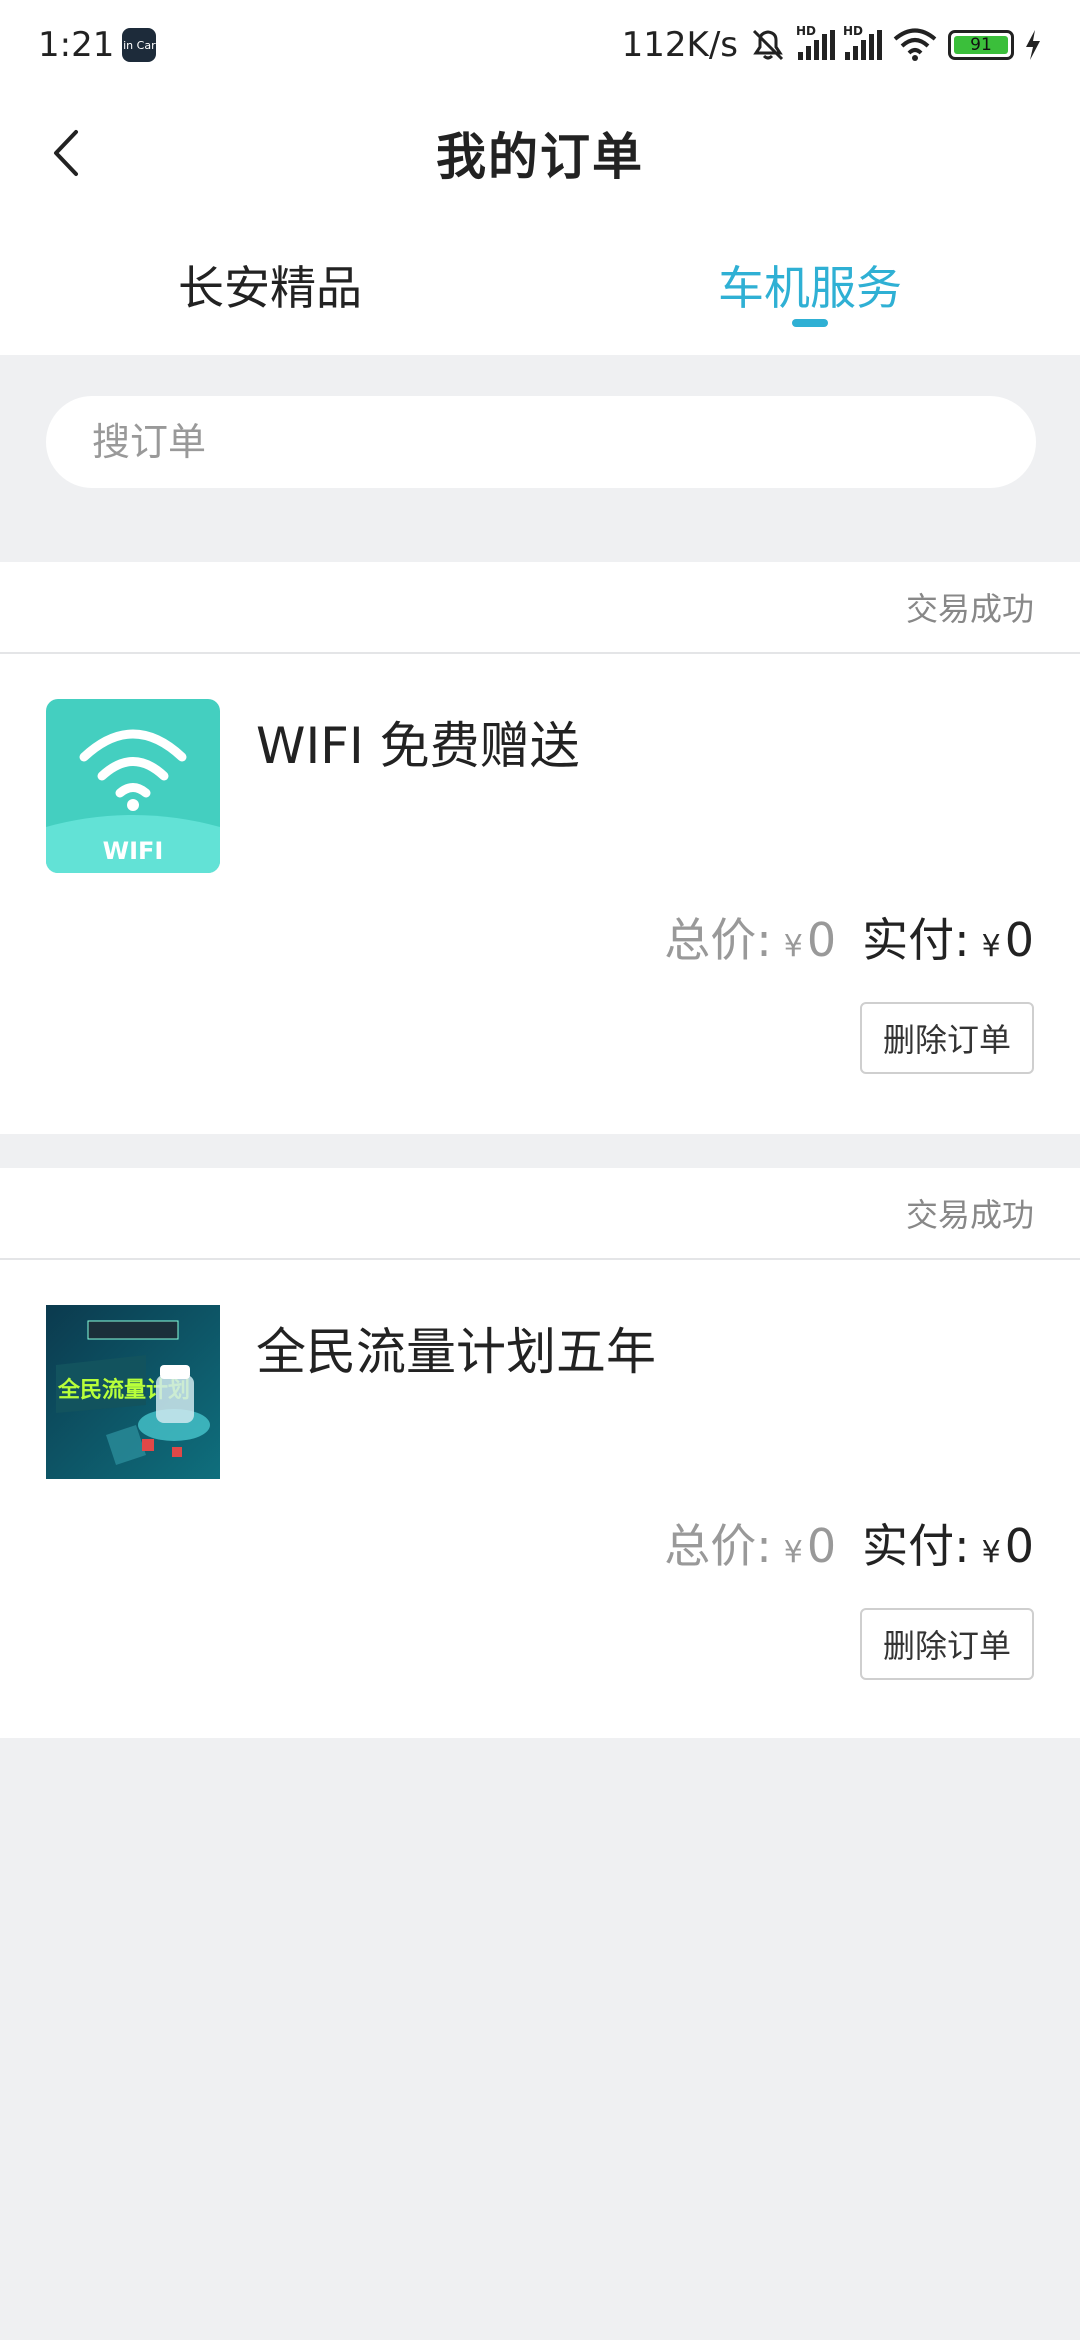 The height and width of the screenshot is (2340, 1080). Describe the element at coordinates (418, 746) in the screenshot. I see `product-name: WIFI 免费赠送` at that location.